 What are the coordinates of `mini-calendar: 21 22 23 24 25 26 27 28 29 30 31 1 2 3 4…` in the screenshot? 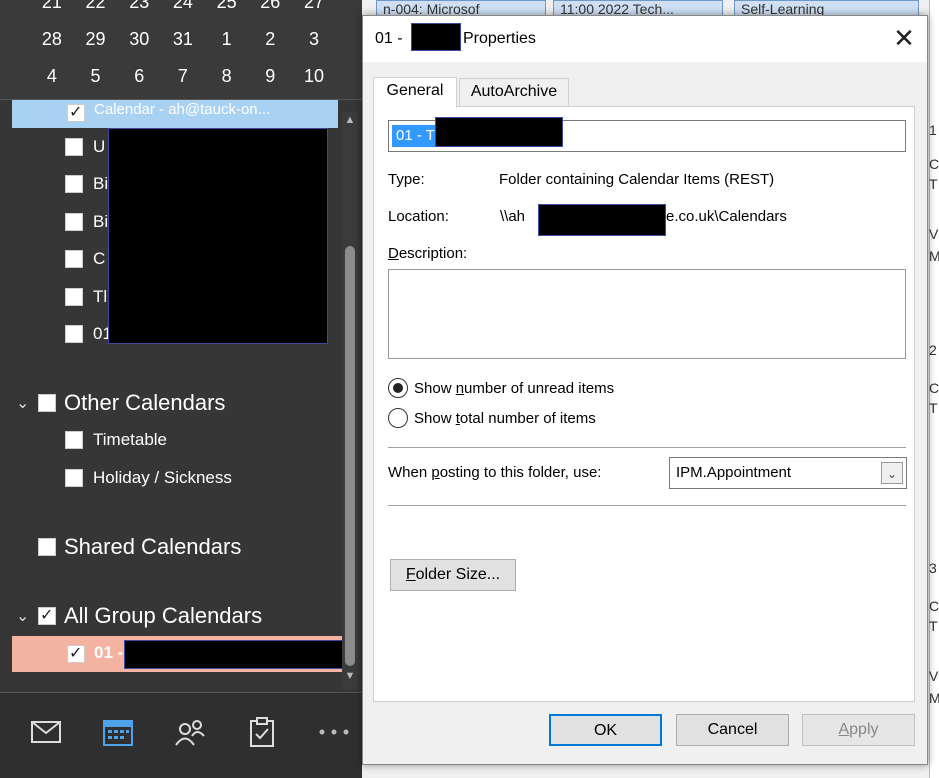 It's located at (181, 50).